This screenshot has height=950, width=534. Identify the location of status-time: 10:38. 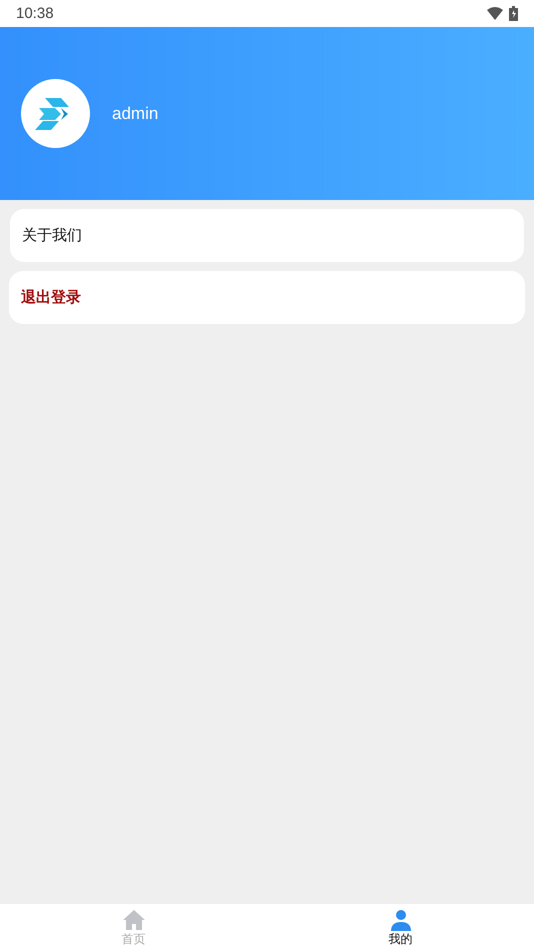
(35, 13).